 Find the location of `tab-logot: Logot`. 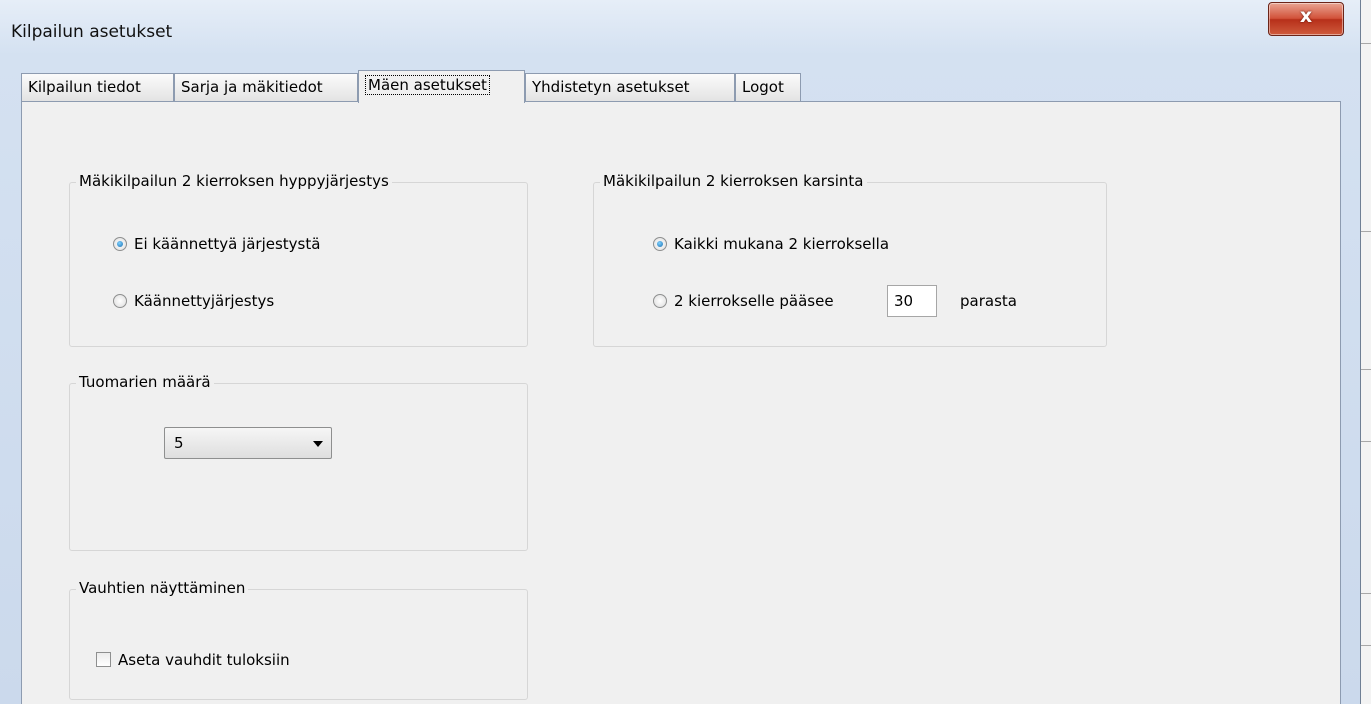

tab-logot: Logot is located at coordinates (768, 87).